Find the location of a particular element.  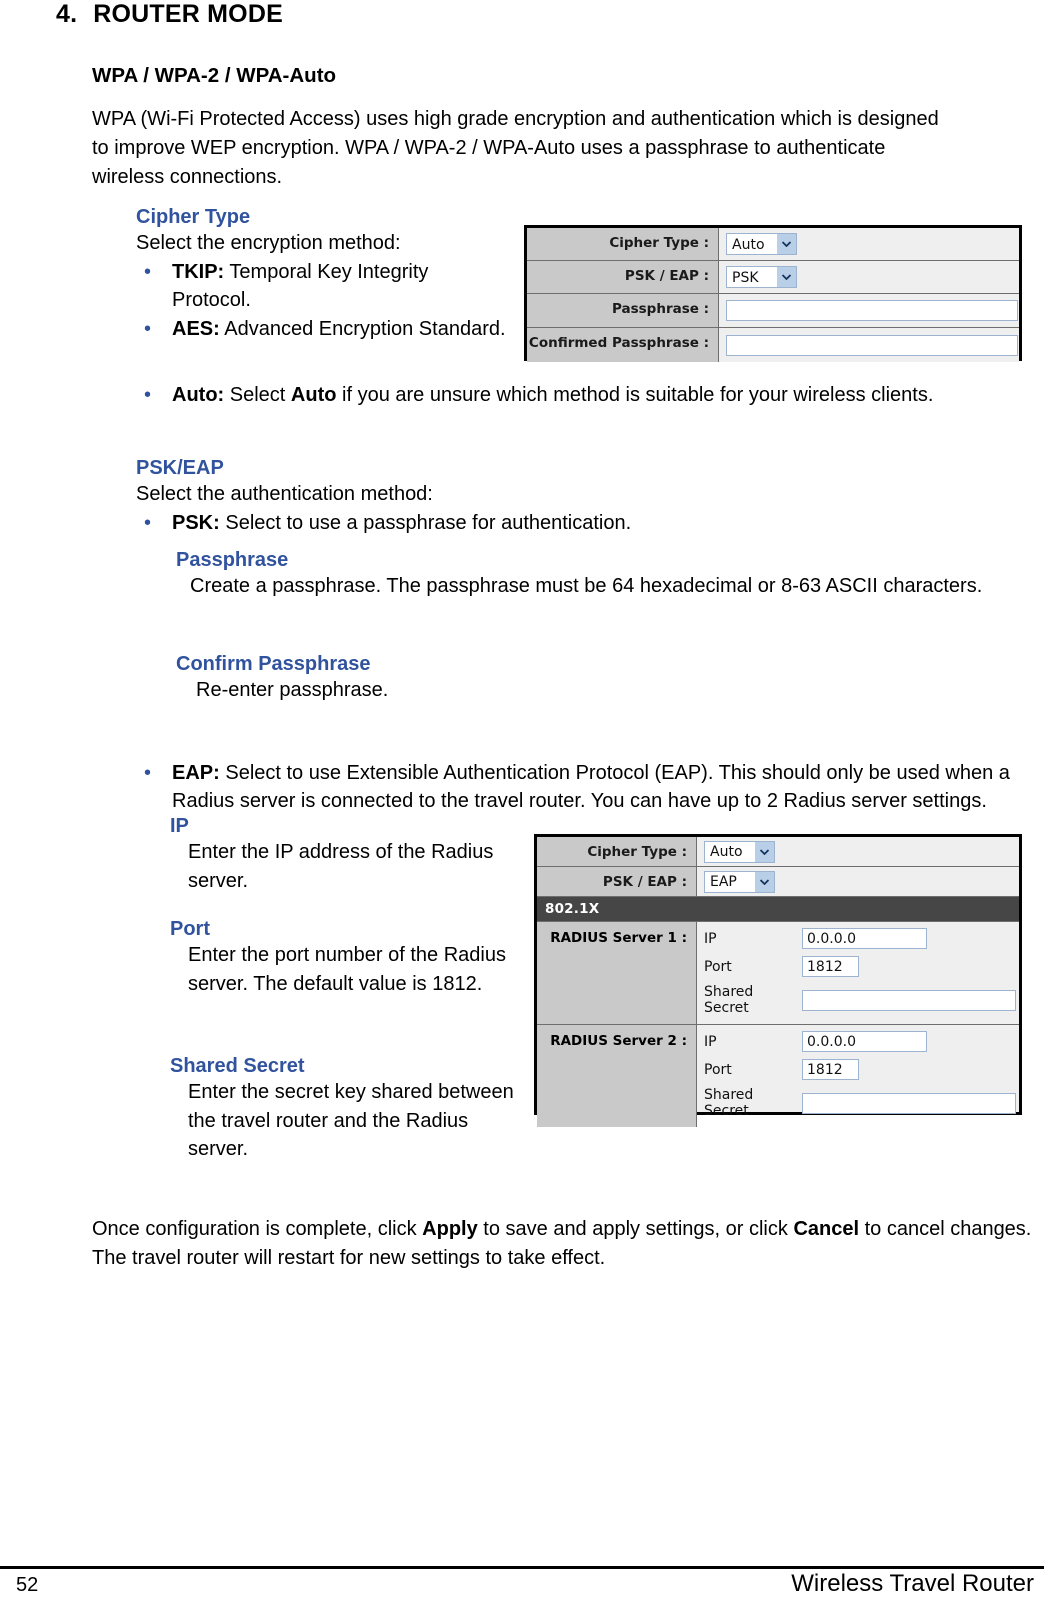

cancel-label: Cancel is located at coordinates (826, 1229).